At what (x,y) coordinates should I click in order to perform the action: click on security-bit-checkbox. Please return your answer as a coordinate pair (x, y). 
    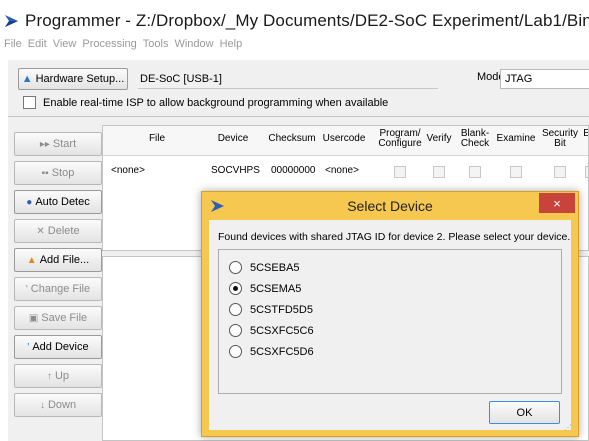
    Looking at the image, I should click on (560, 172).